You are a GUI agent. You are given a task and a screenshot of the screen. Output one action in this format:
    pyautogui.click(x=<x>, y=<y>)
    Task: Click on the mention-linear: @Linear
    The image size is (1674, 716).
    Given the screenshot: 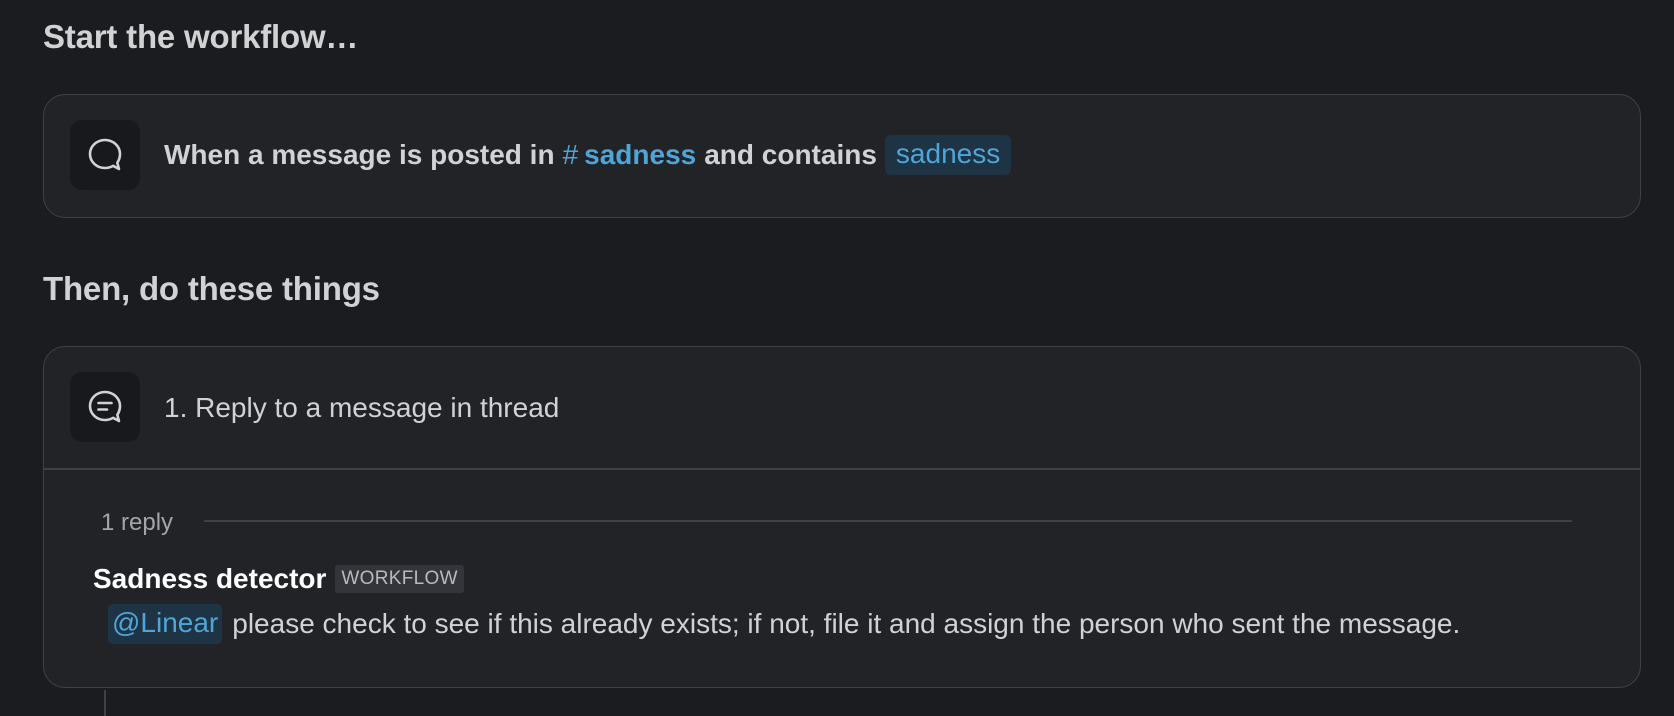 What is the action you would take?
    pyautogui.click(x=165, y=624)
    